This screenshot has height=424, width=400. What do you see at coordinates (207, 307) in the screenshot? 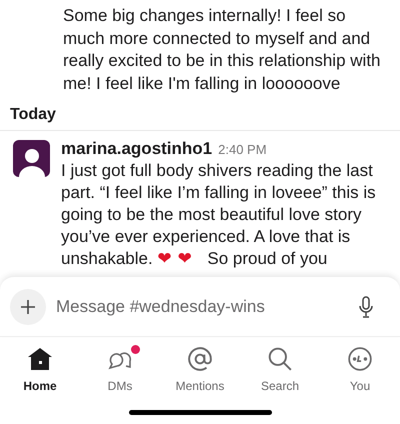
I see `message-input-field: Message #wednesday-wins` at bounding box center [207, 307].